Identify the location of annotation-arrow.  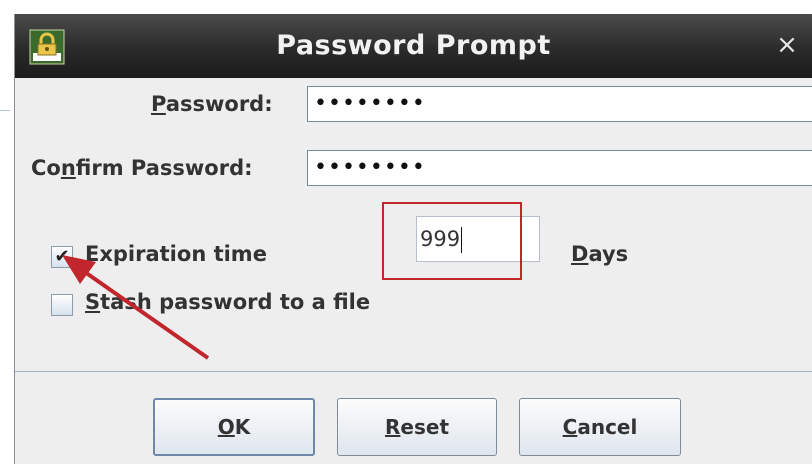
(136, 307).